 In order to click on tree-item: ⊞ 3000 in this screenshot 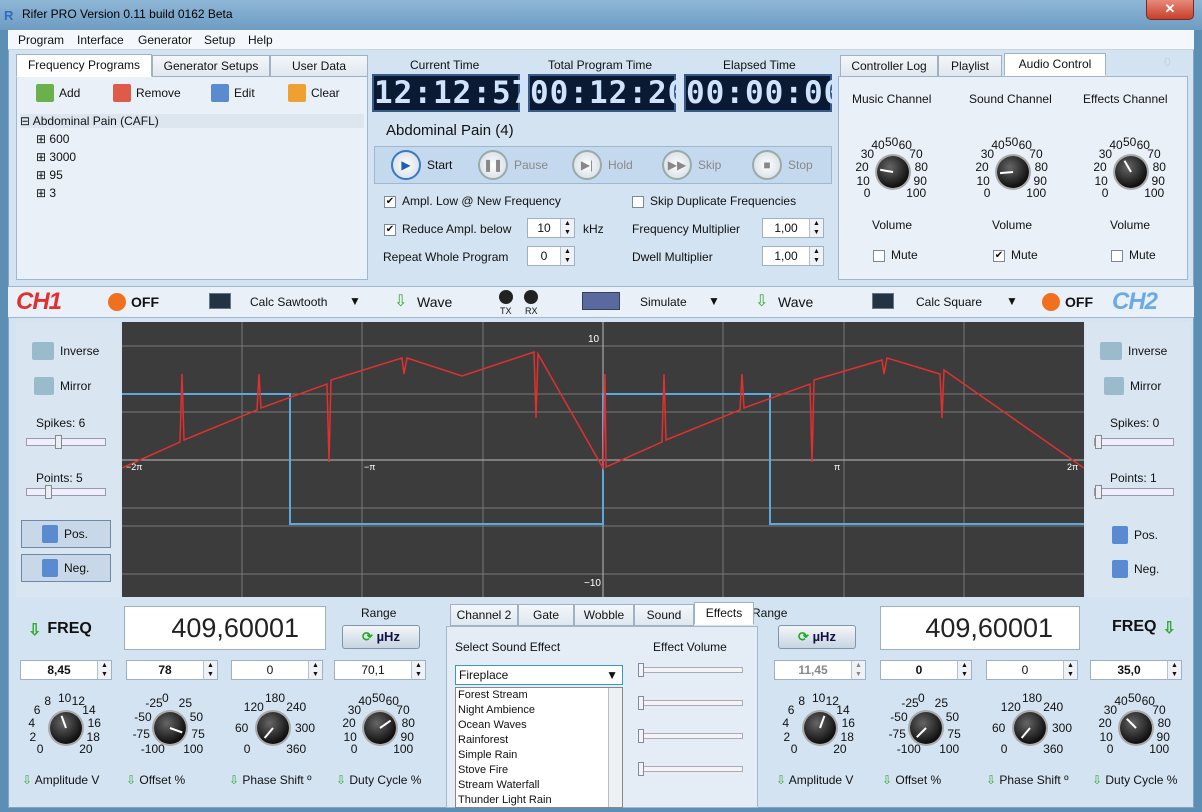, I will do `click(56, 157)`.